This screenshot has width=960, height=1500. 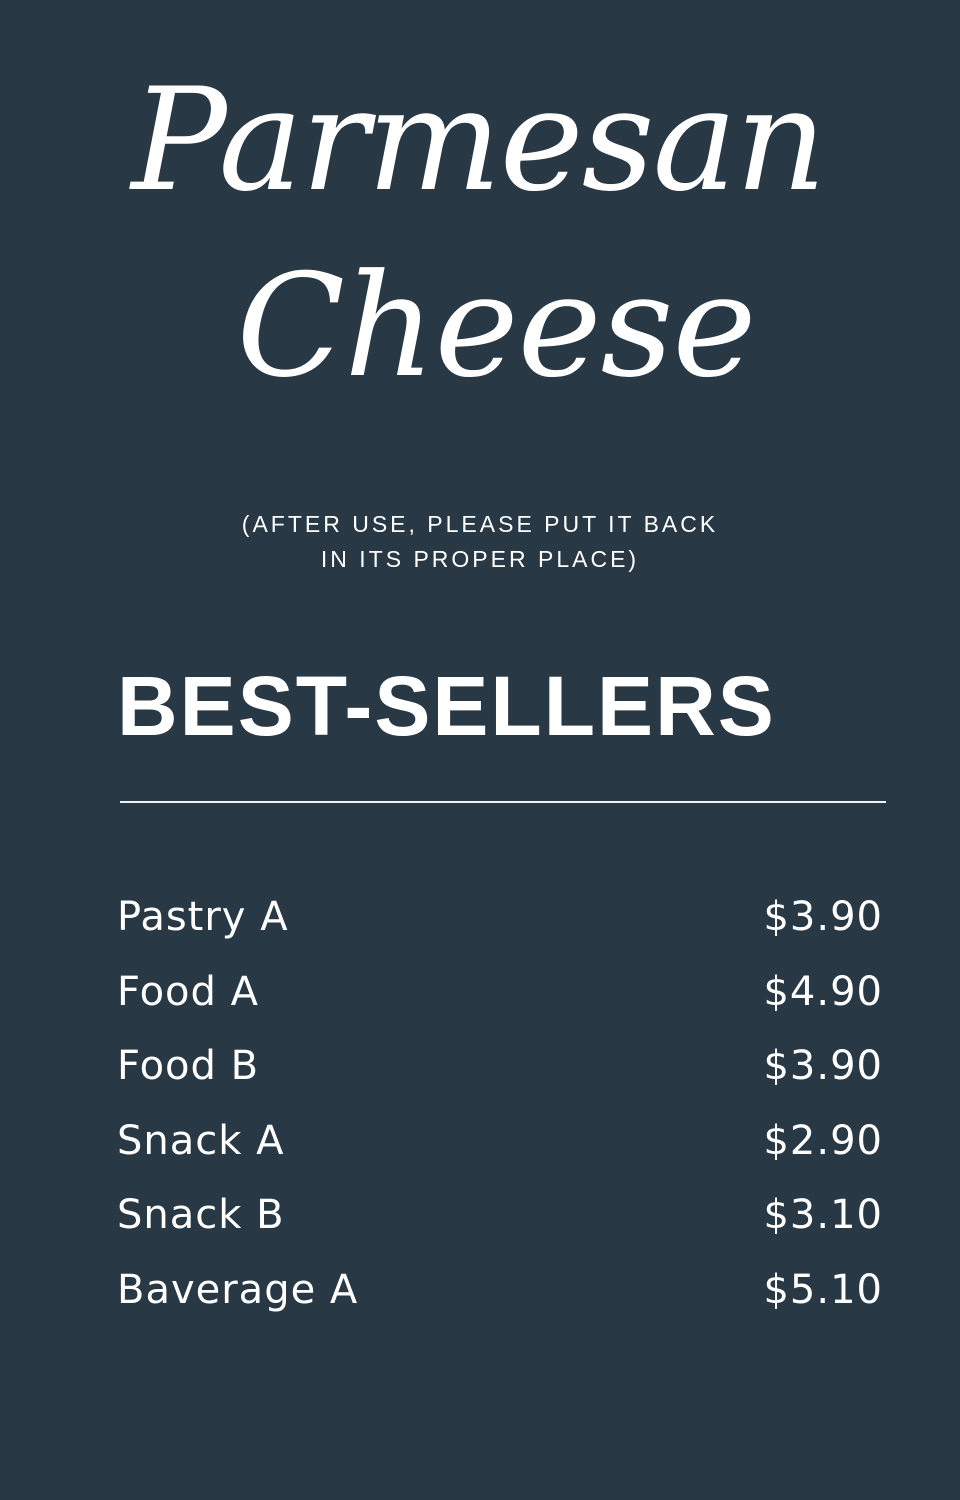 What do you see at coordinates (201, 1140) in the screenshot?
I see `menu-item-name: Snack A` at bounding box center [201, 1140].